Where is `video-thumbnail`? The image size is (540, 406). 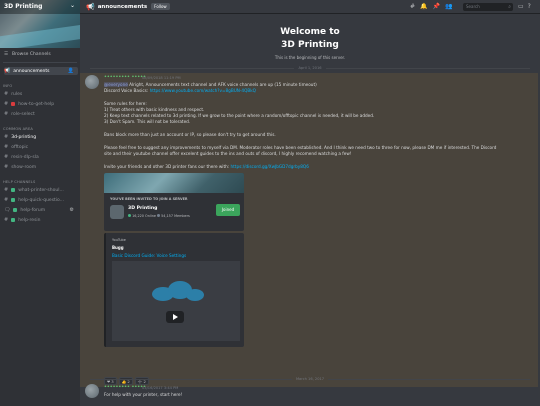
video-thumbnail is located at coordinates (176, 301).